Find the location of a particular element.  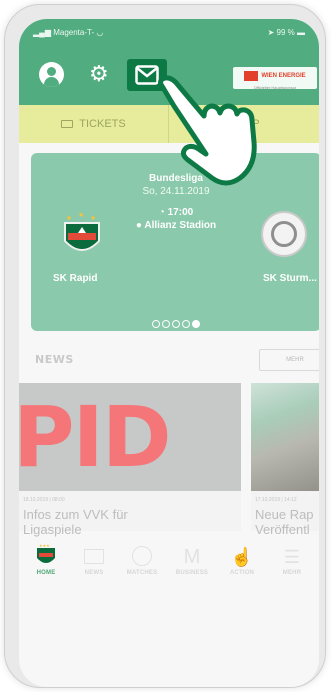

nav-action: ☝ ACTION is located at coordinates (242, 560).